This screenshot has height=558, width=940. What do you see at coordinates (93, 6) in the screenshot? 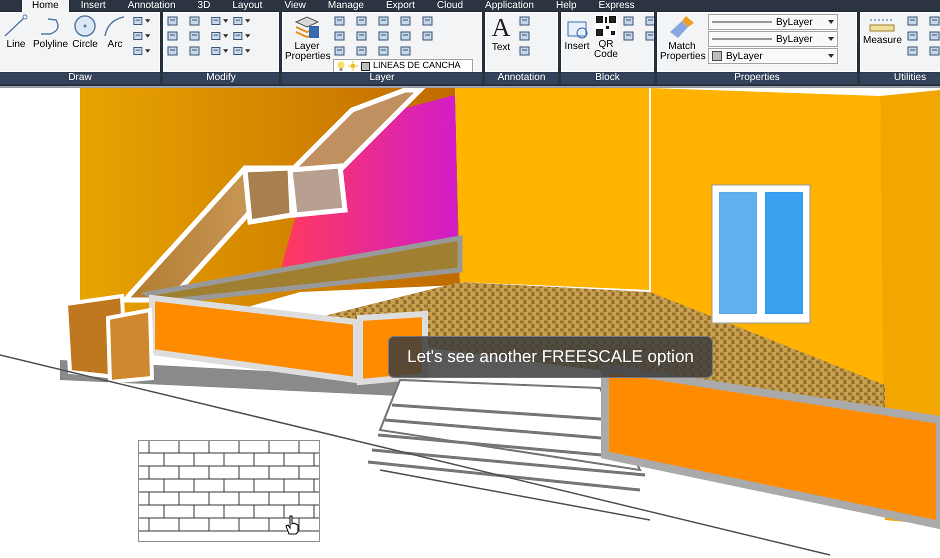
I see `ribbon-tab: Insert` at bounding box center [93, 6].